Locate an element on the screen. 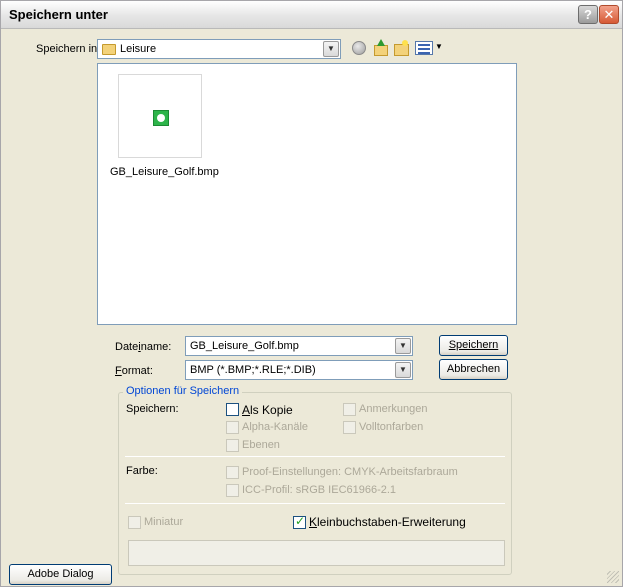 This screenshot has width=623, height=587. icc-profile-checkbox is located at coordinates (232, 490).